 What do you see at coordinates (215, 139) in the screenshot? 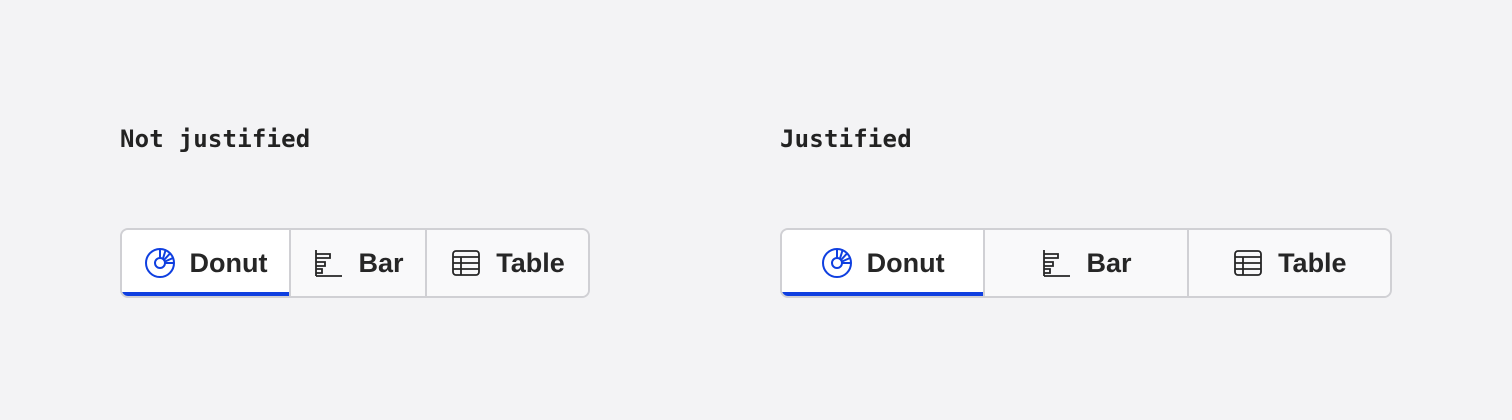
I see `section-heading: Not justified` at bounding box center [215, 139].